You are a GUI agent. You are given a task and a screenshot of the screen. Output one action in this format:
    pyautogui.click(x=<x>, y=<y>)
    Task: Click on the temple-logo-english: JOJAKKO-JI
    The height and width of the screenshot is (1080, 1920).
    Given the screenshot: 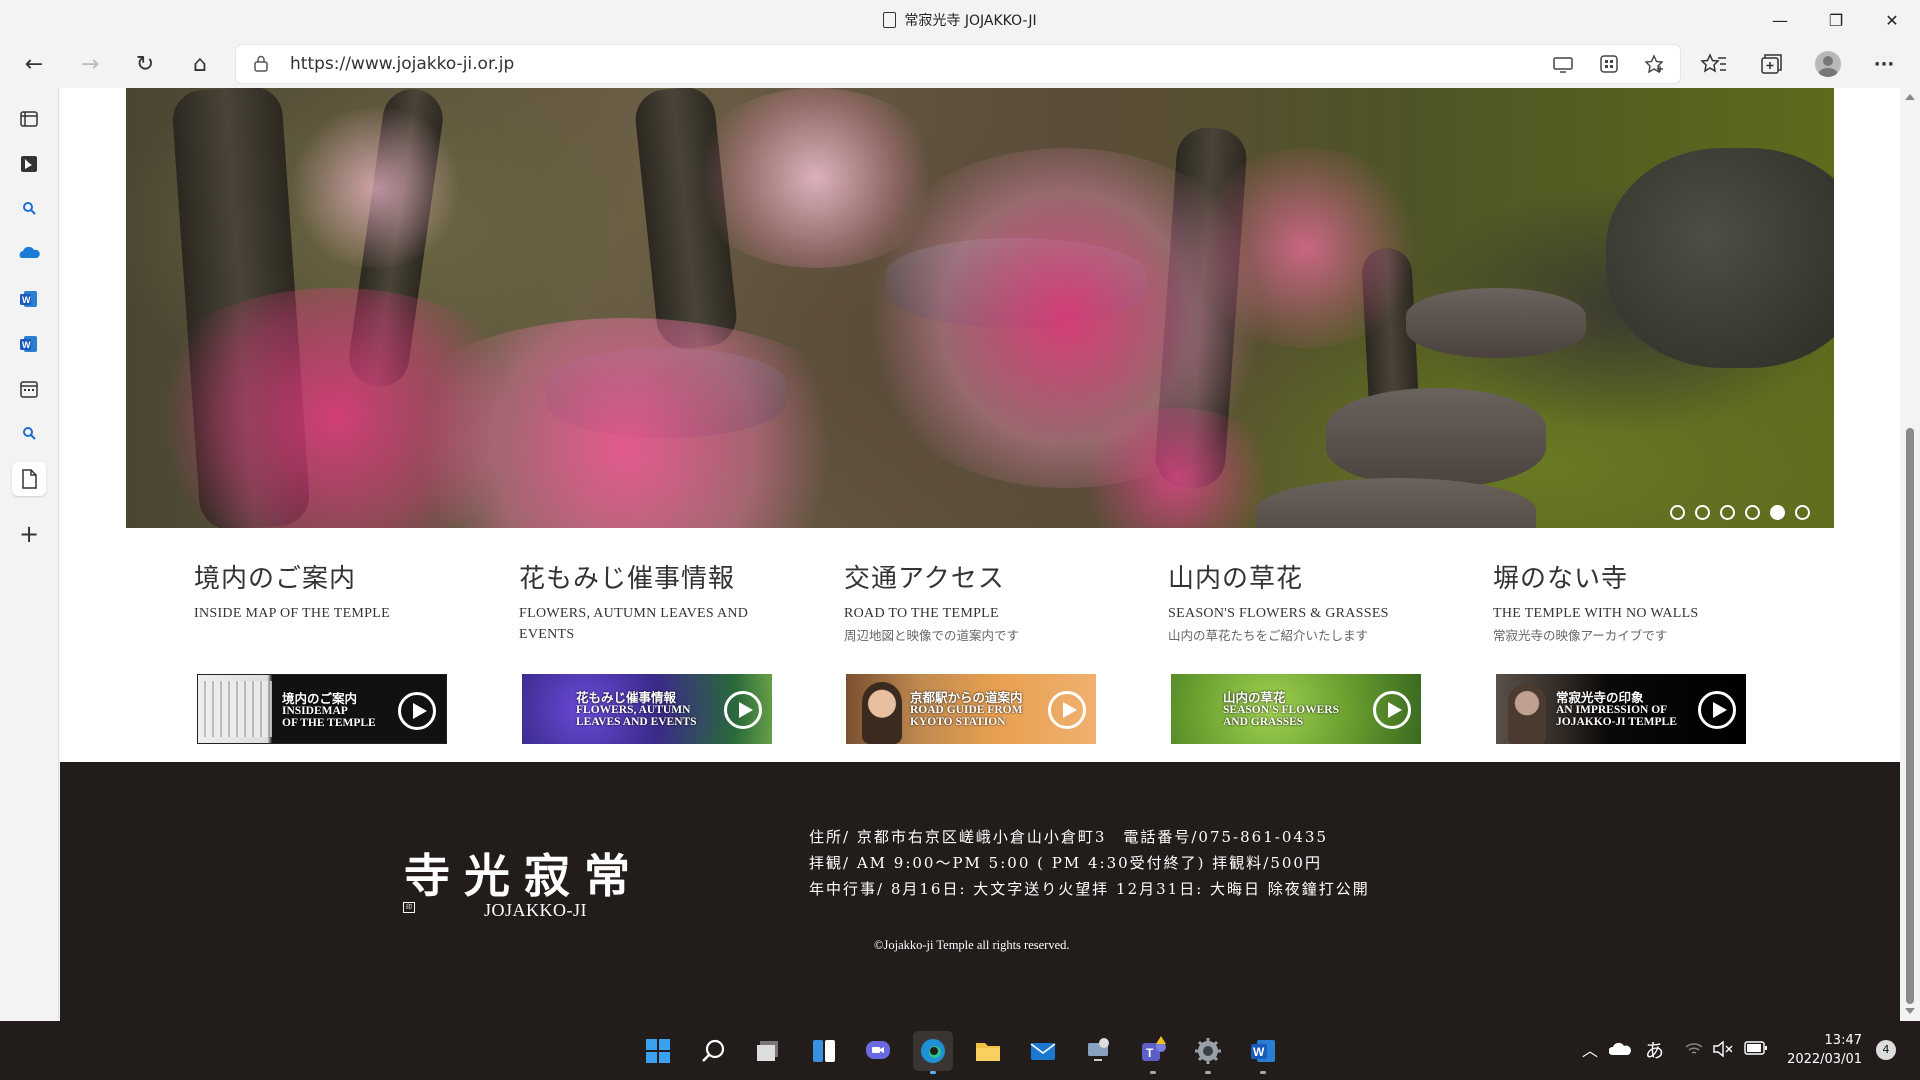 What is the action you would take?
    pyautogui.click(x=535, y=910)
    